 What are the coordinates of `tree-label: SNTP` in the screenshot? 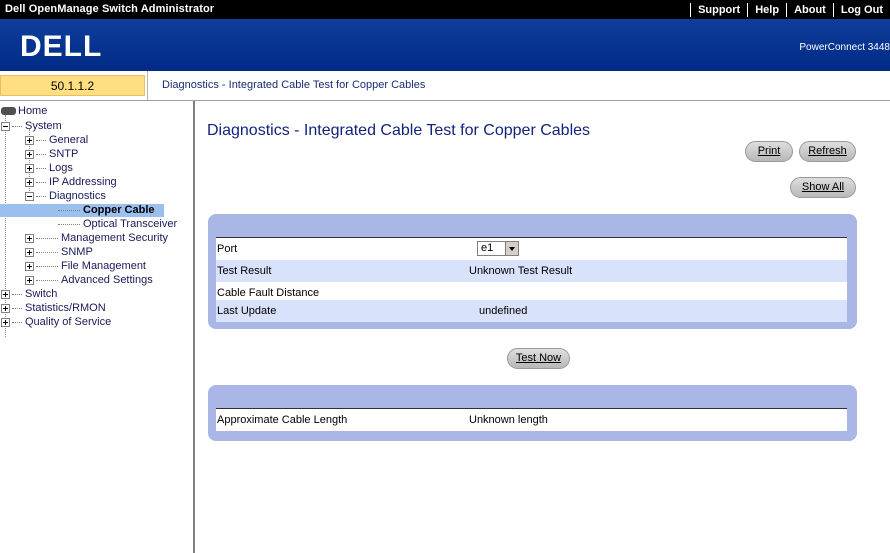 It's located at (64, 154).